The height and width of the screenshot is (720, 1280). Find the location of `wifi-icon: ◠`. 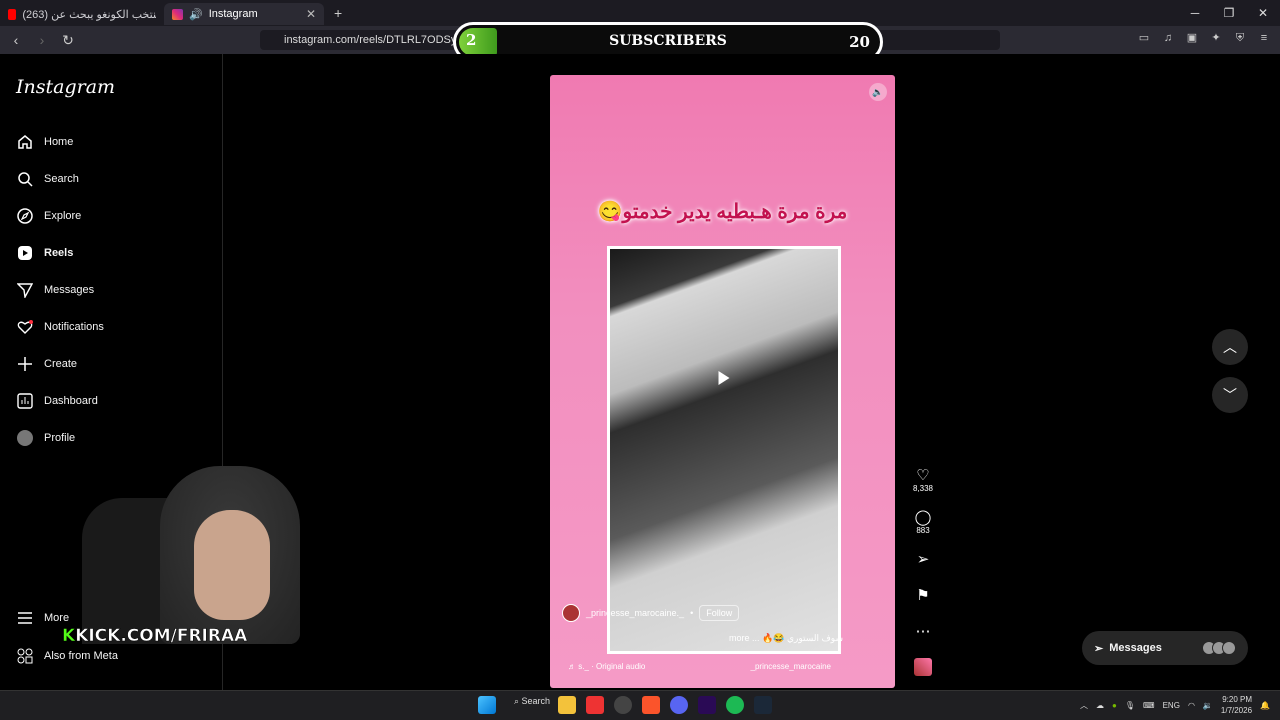

wifi-icon: ◠ is located at coordinates (1191, 705).